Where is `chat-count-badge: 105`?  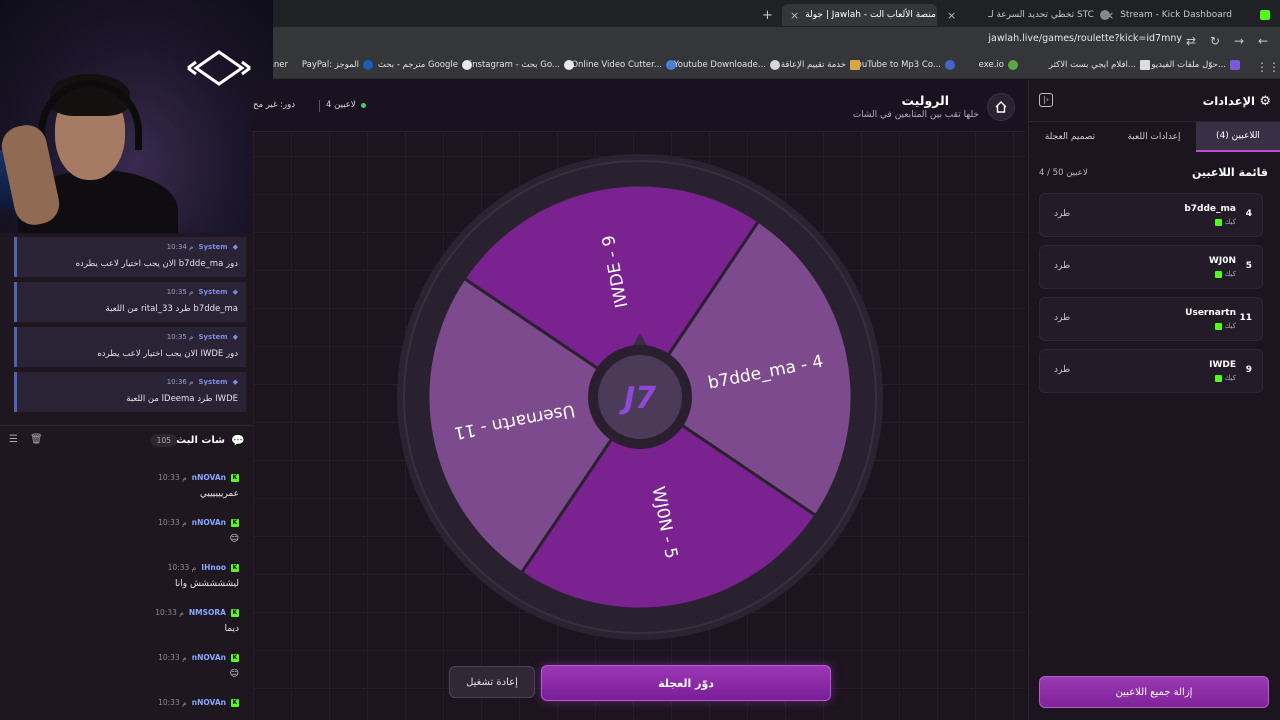
chat-count-badge: 105 is located at coordinates (163, 440).